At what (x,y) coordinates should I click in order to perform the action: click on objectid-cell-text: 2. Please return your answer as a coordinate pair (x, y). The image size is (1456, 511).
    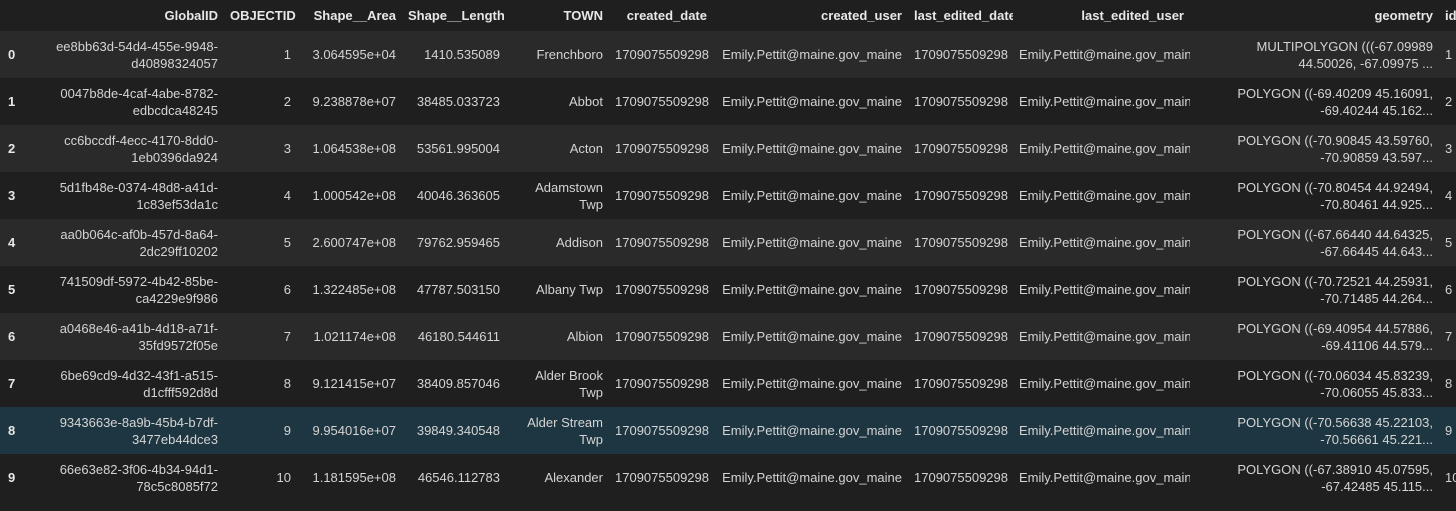
    Looking at the image, I should click on (287, 101).